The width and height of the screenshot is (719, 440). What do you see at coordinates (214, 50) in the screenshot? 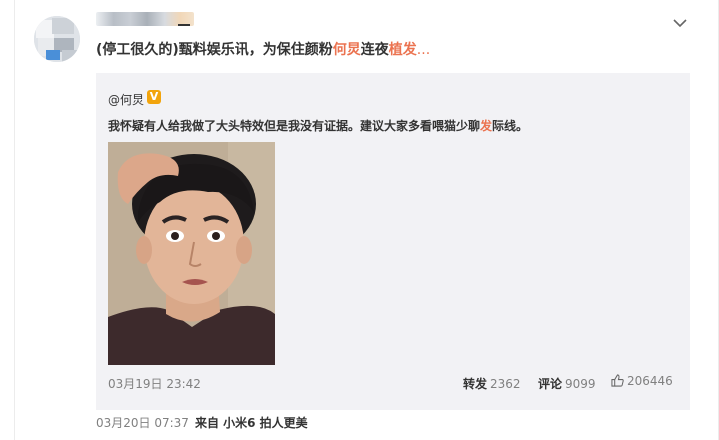
I see `post-text-prefix: (停工很久的)甄料娱乐讯，为保住颜粉` at bounding box center [214, 50].